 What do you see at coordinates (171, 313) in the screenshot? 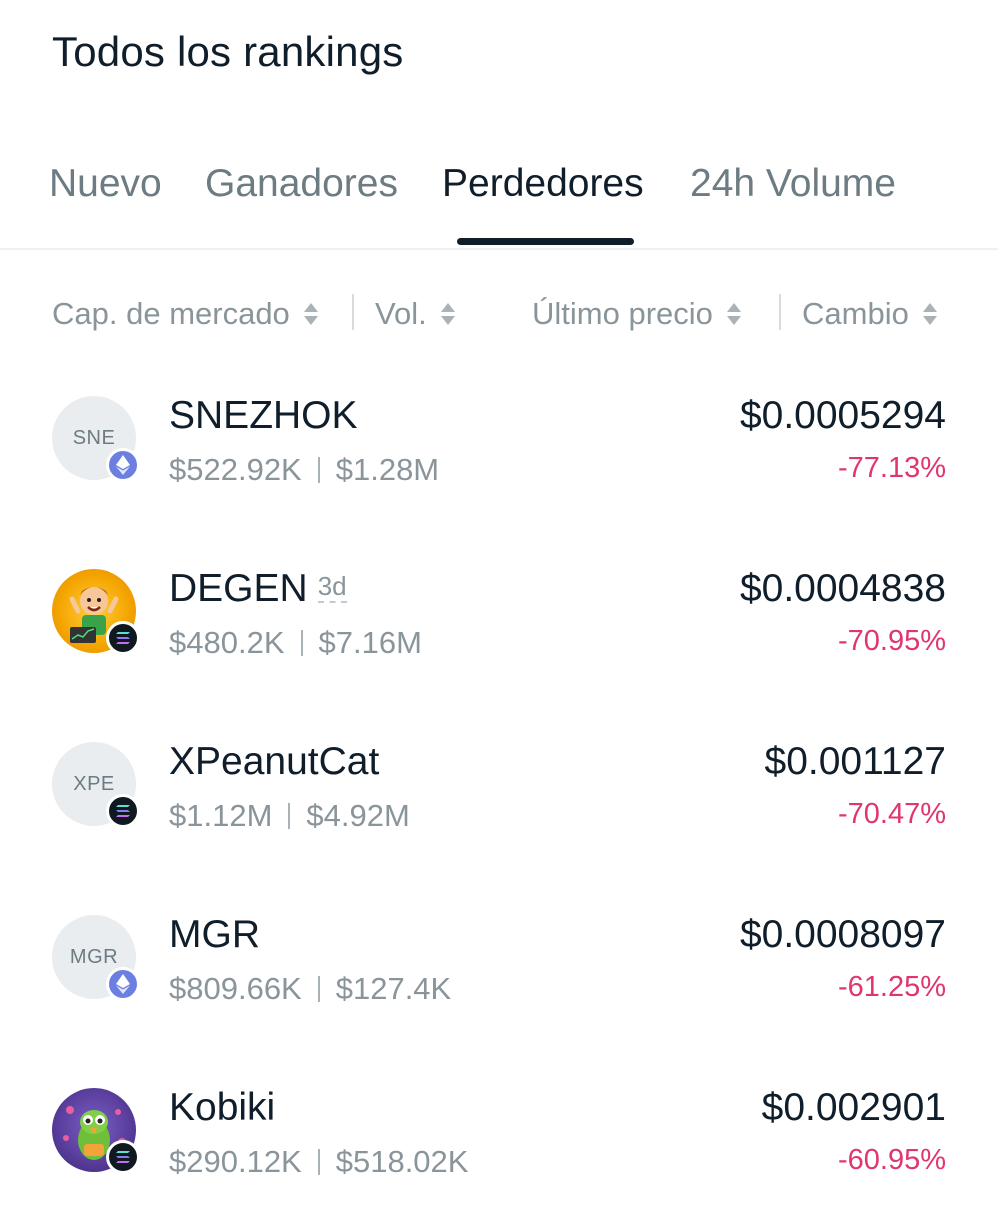
I see `sort-market-cap-label: Cap. de mercado` at bounding box center [171, 313].